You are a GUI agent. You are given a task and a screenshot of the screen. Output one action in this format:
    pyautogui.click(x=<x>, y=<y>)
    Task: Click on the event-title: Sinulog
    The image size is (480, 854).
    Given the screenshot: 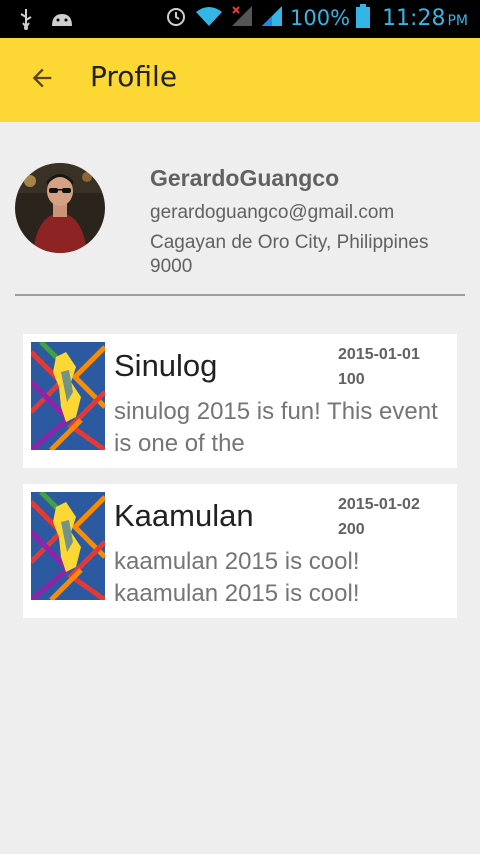 What is the action you would take?
    pyautogui.click(x=166, y=365)
    